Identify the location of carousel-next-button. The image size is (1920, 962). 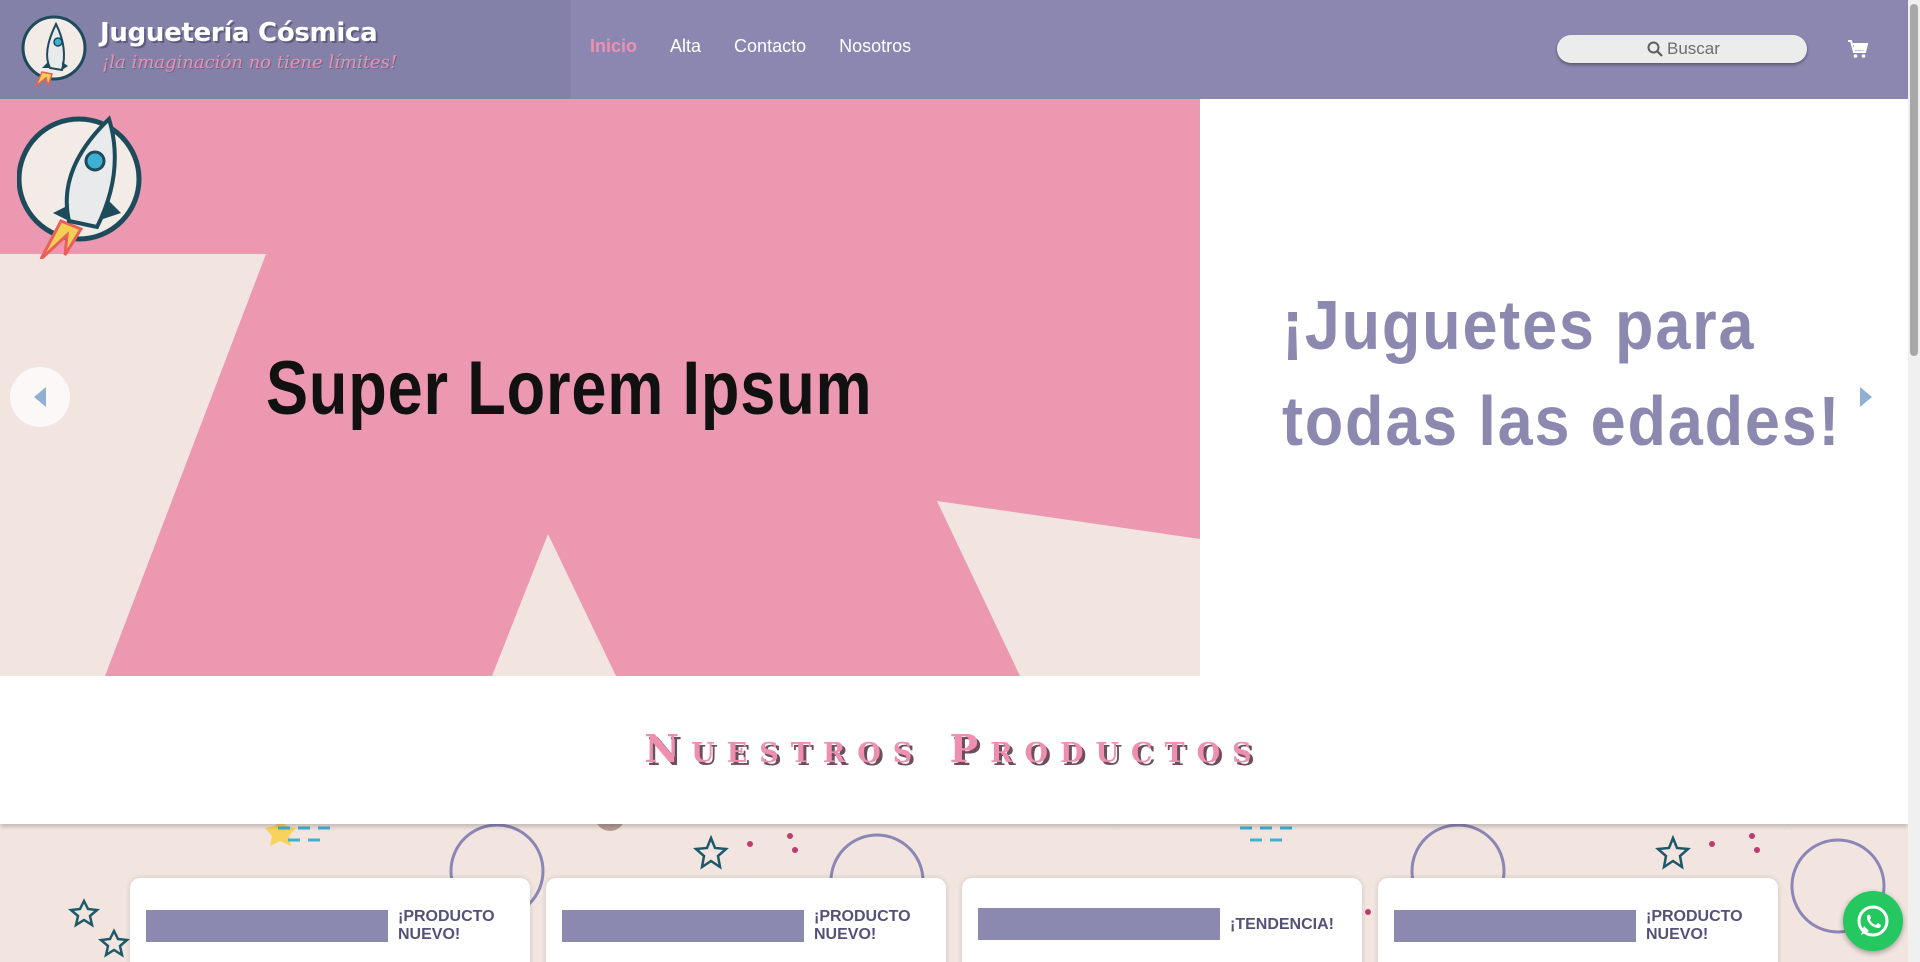
(1868, 397).